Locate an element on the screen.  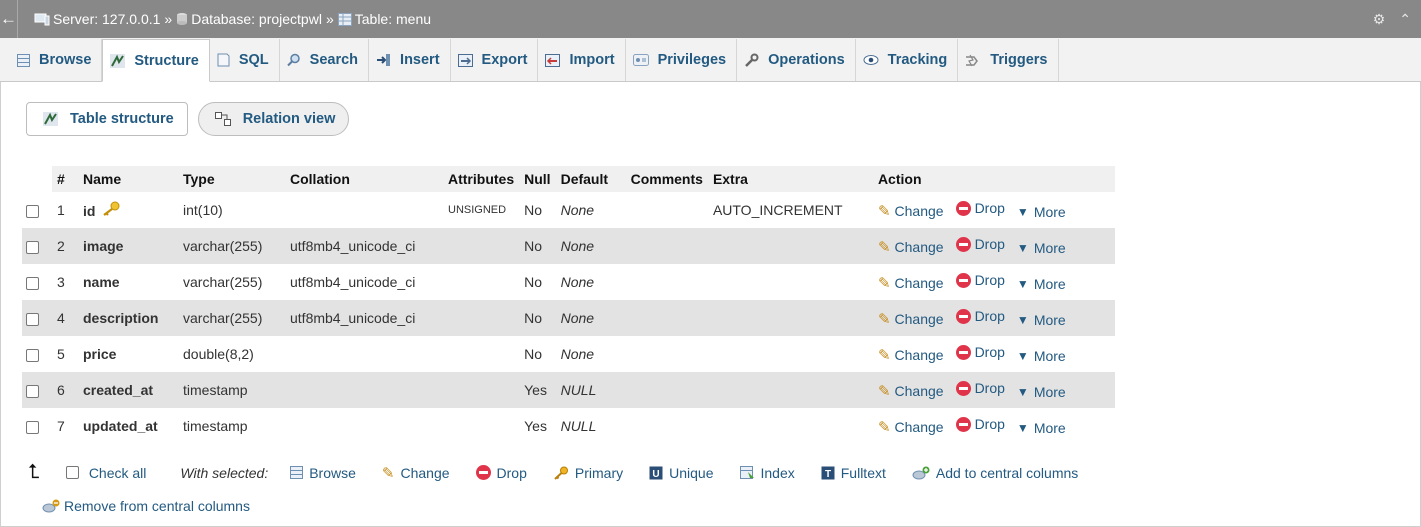
tab-sql: SQL is located at coordinates (244, 60).